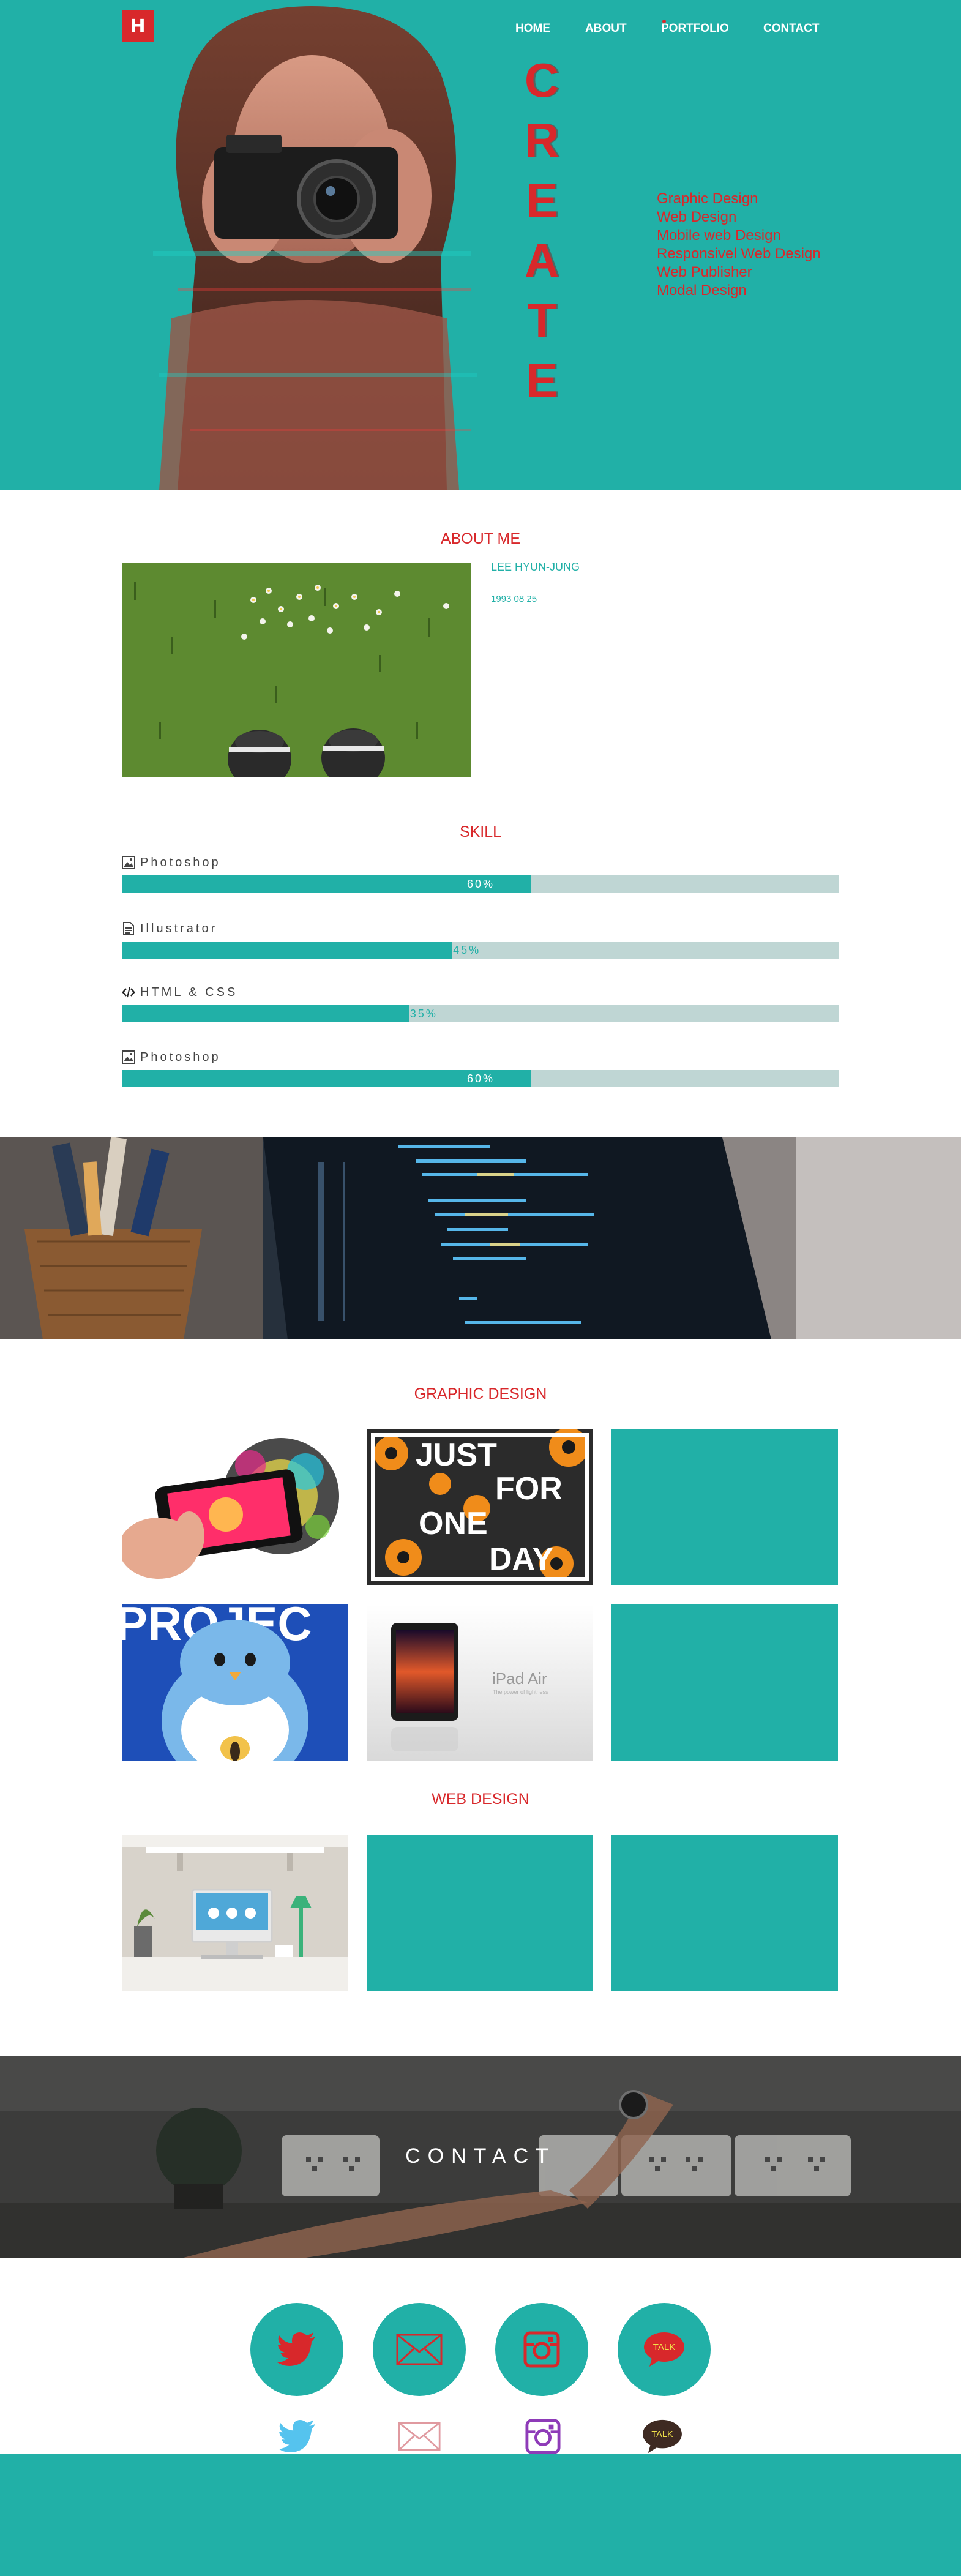  Describe the element at coordinates (315, 248) in the screenshot. I see `hero-photo` at that location.